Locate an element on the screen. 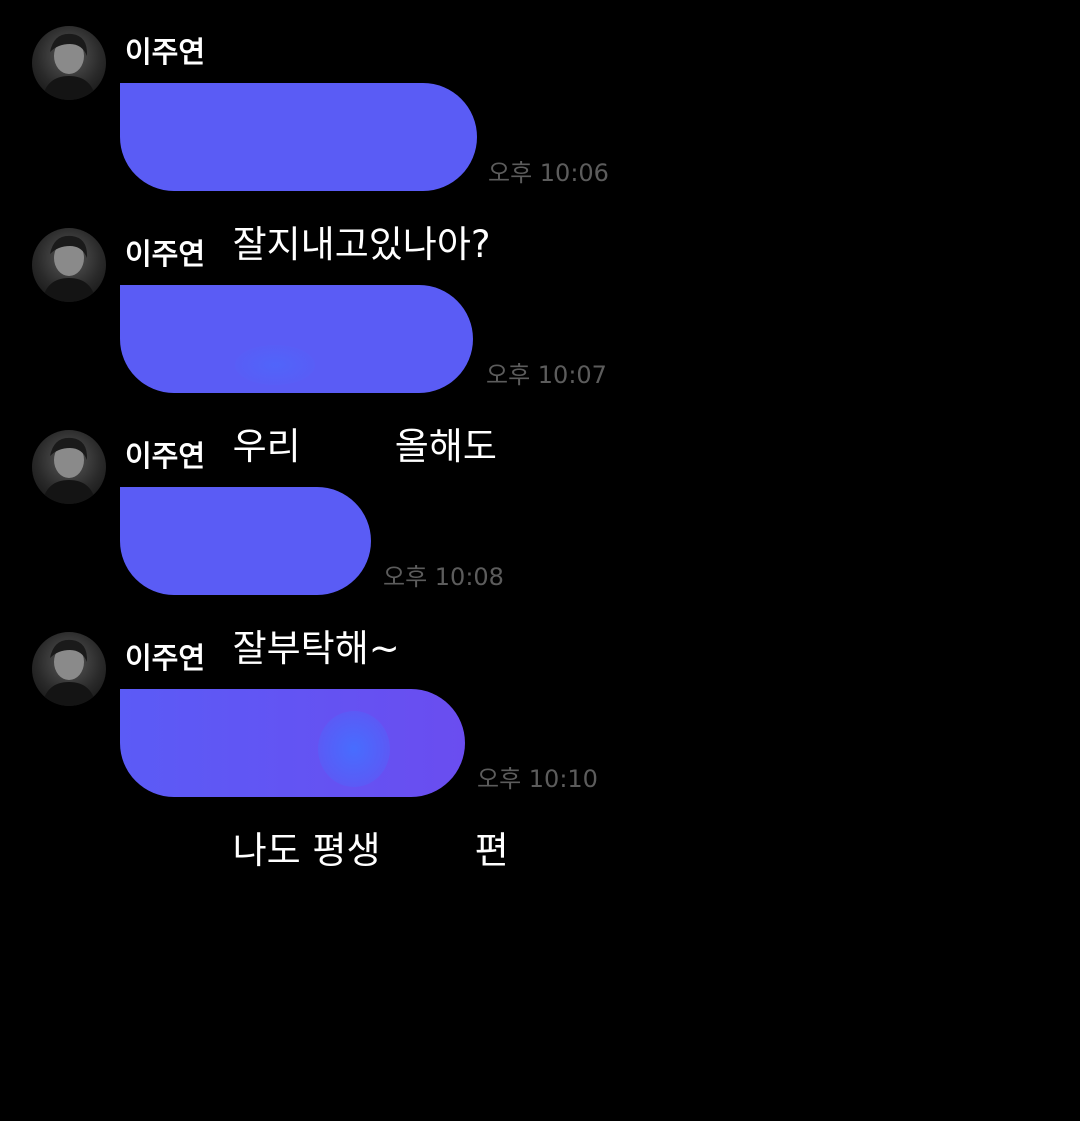 The width and height of the screenshot is (1080, 1121). message-time: 오후 10:06 is located at coordinates (548, 173).